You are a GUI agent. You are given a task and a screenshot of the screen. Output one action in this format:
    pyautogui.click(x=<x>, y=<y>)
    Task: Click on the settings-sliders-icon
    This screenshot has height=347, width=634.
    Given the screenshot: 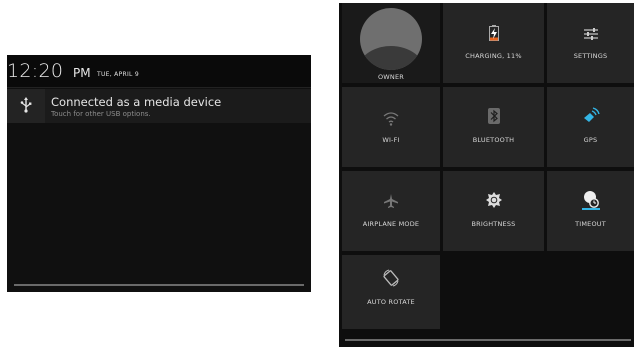 What is the action you would take?
    pyautogui.click(x=590, y=33)
    